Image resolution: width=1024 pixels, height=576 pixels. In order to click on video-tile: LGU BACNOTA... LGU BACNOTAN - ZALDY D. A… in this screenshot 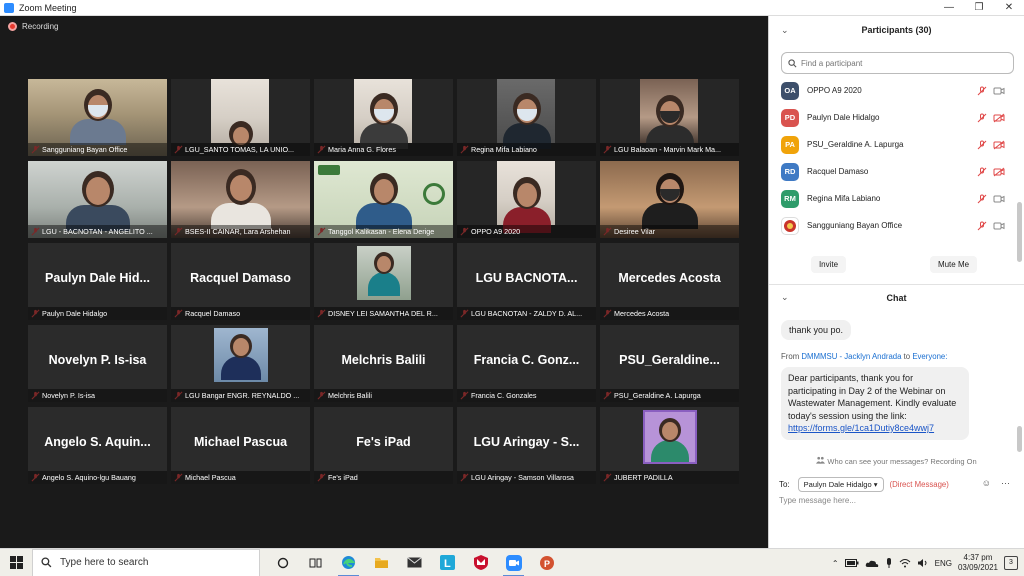, I will do `click(526, 281)`.